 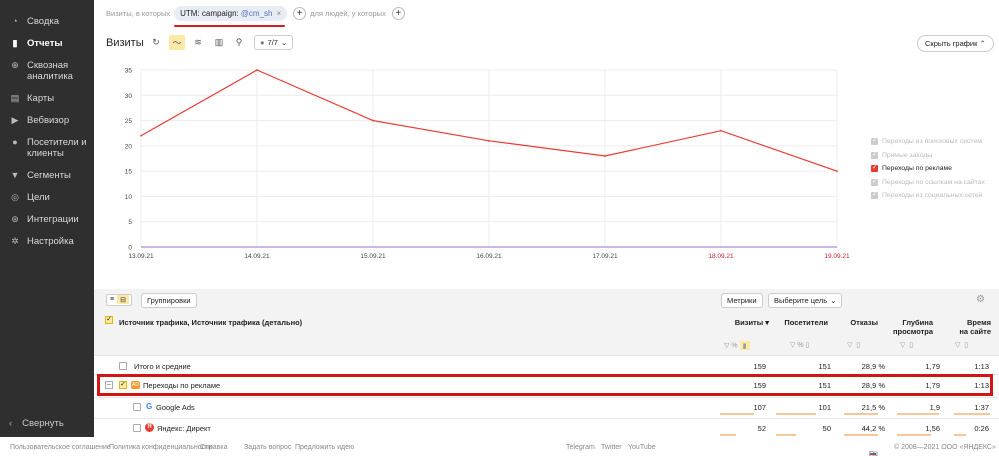 I want to click on person-icon: ●, so click(x=15, y=142).